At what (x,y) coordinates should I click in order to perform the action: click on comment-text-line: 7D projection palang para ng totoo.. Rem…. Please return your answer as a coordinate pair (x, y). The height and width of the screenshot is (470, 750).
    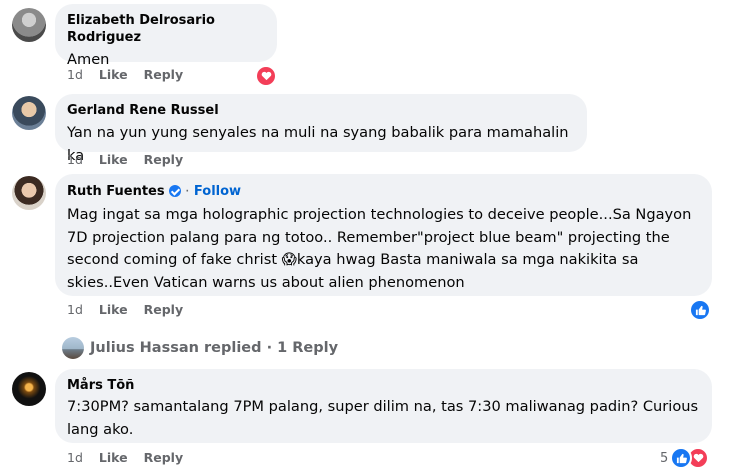
    Looking at the image, I should click on (368, 237).